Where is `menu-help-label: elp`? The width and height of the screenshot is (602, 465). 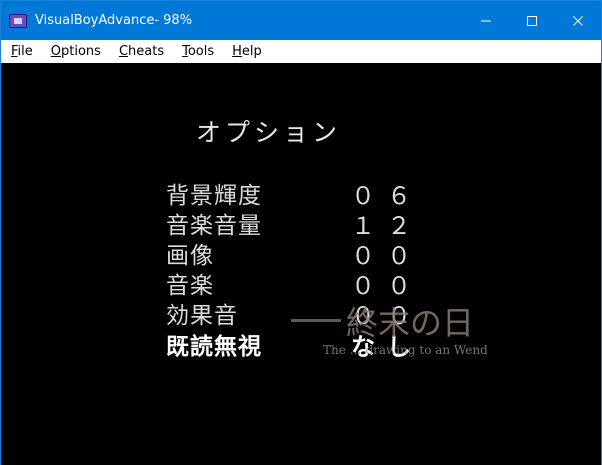
menu-help-label: elp is located at coordinates (251, 51).